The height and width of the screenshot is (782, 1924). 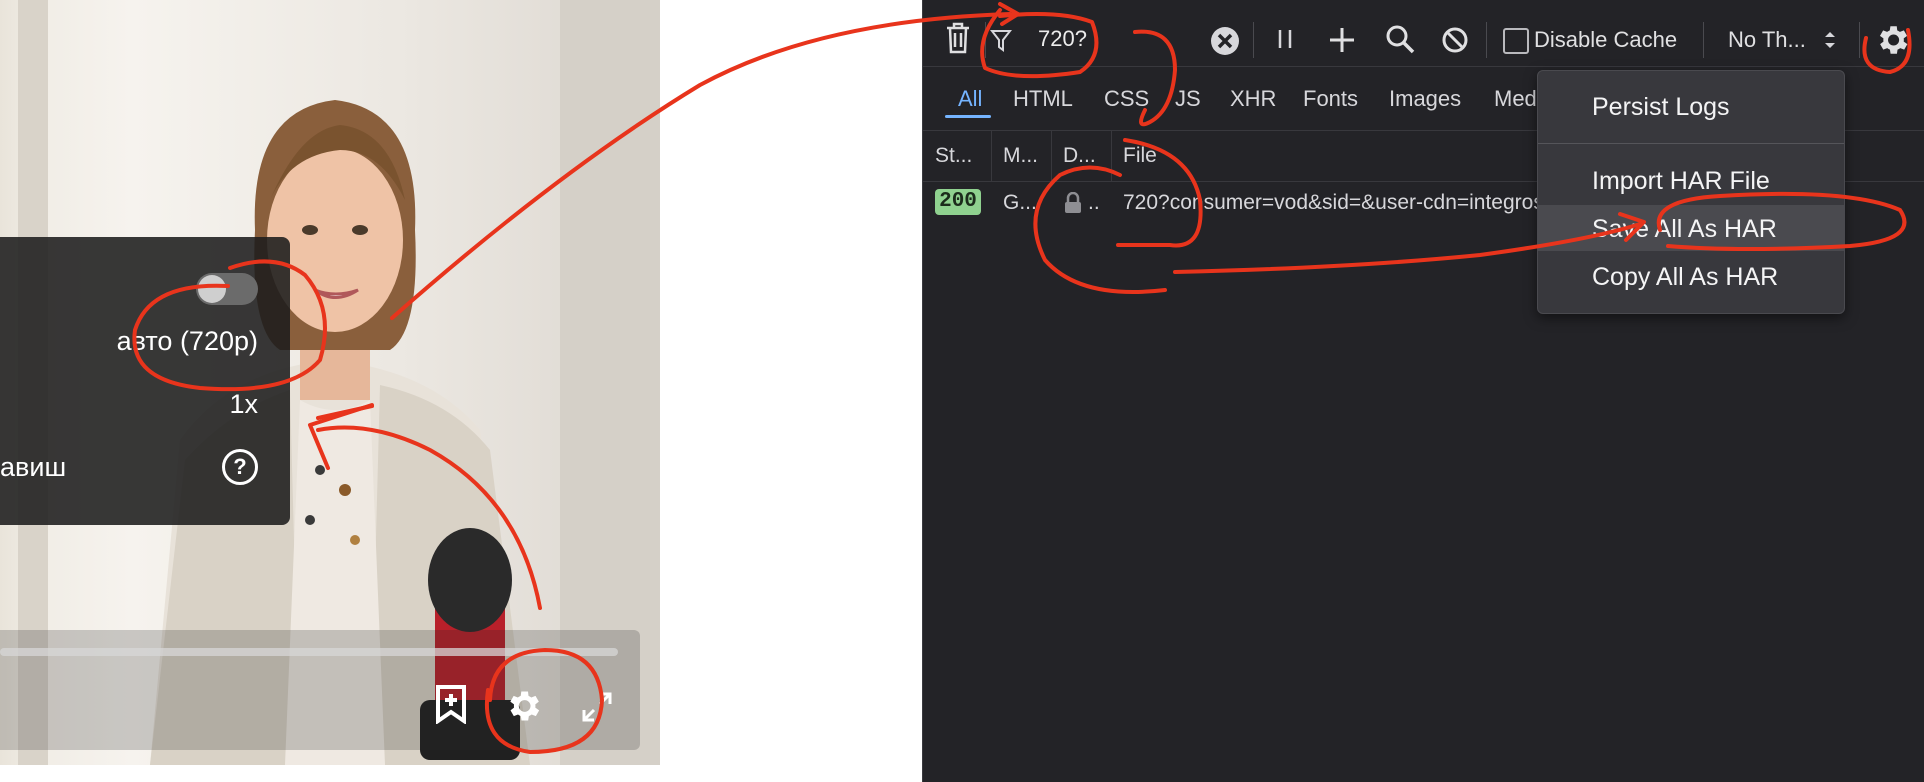 I want to click on lock-icon, so click(x=1073, y=202).